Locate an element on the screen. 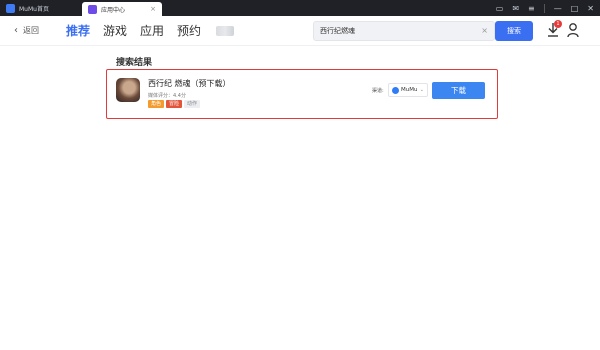 This screenshot has height=350, width=600. channel-label: 渠道: is located at coordinates (378, 91).